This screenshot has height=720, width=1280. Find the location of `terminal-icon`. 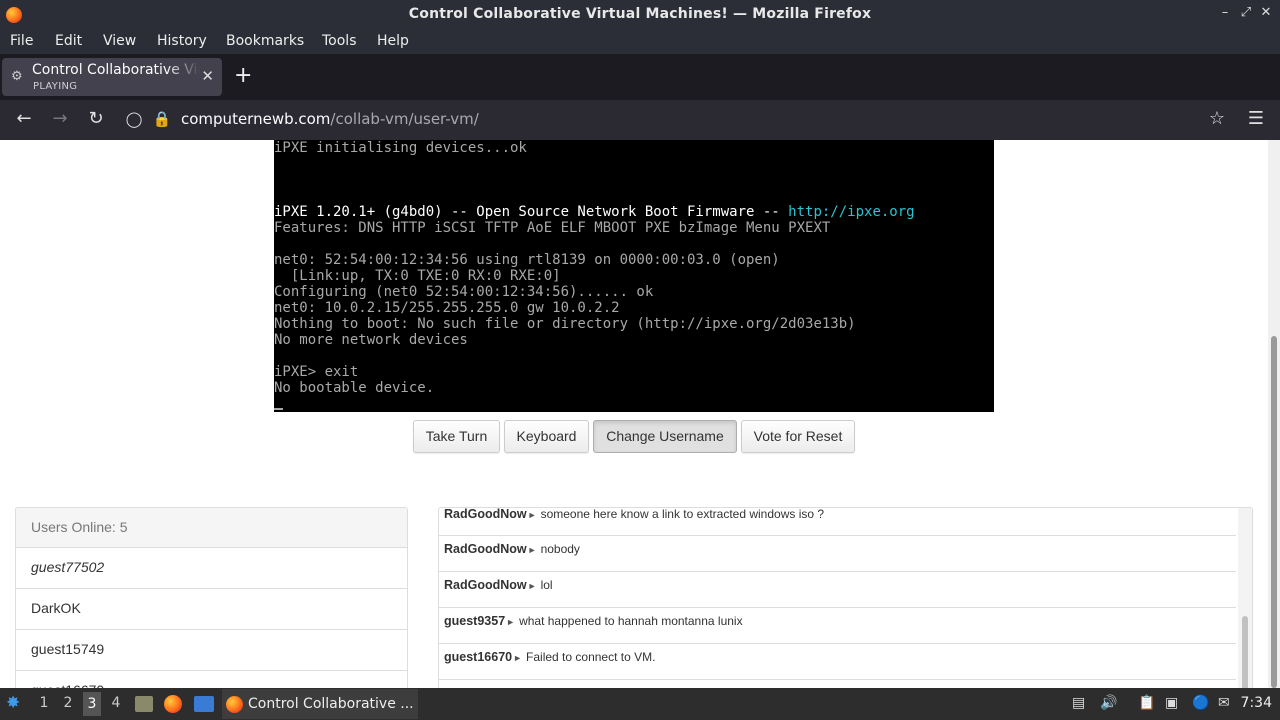

terminal-icon is located at coordinates (204, 704).